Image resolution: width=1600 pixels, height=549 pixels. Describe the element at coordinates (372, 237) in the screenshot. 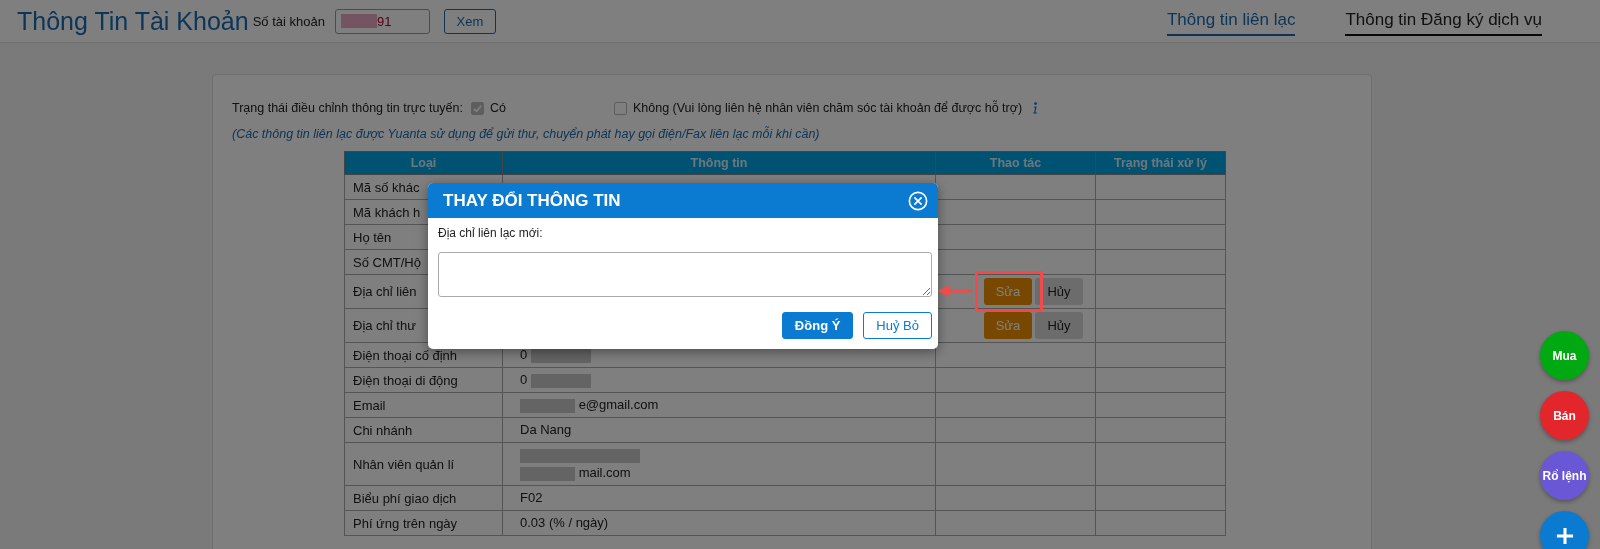

I see `row-label: Họ tên` at that location.